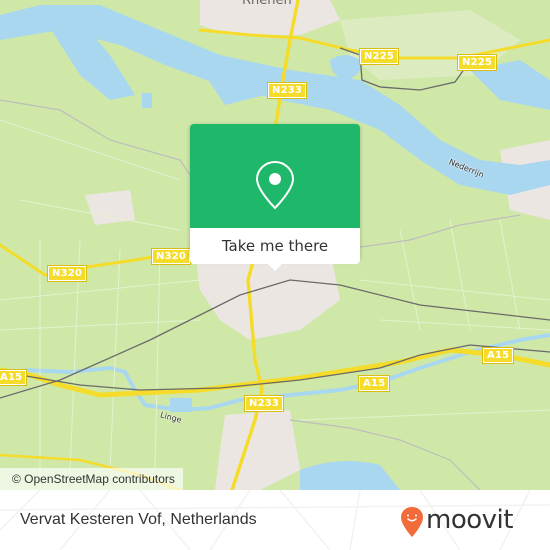 Image resolution: width=550 pixels, height=550 pixels. What do you see at coordinates (275, 267) in the screenshot?
I see `popup-pointer` at bounding box center [275, 267].